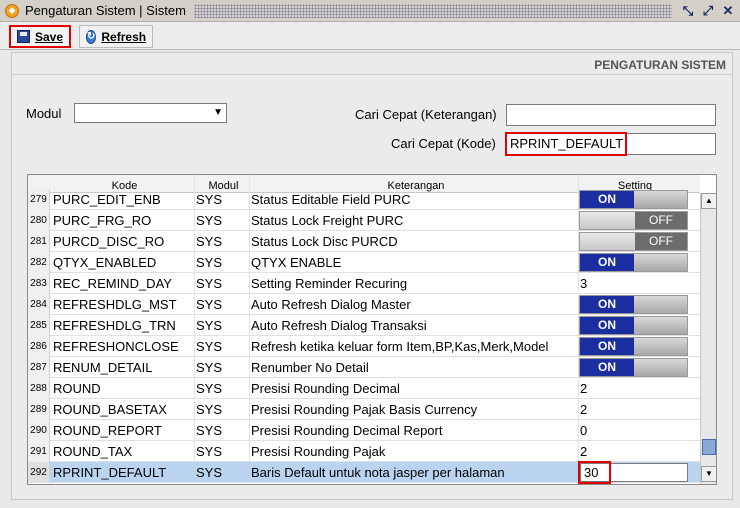  I want to click on row-number: 284, so click(39, 304).